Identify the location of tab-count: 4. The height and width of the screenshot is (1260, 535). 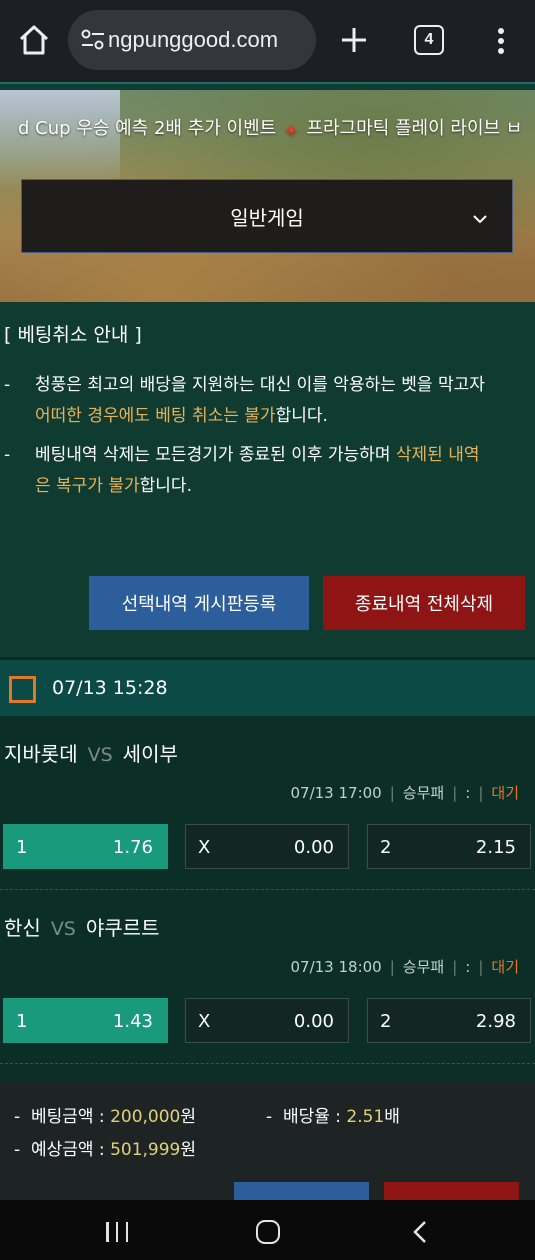
(429, 39).